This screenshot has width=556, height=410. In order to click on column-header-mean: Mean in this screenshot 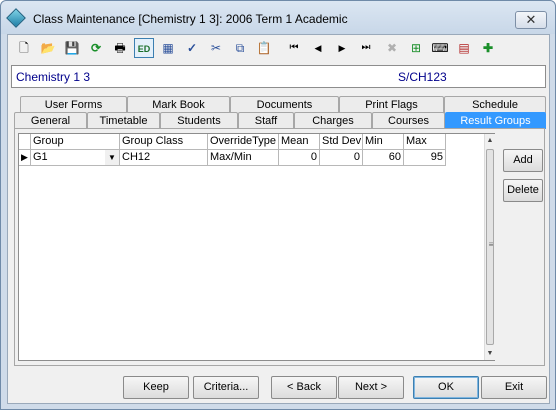, I will do `click(299, 142)`.